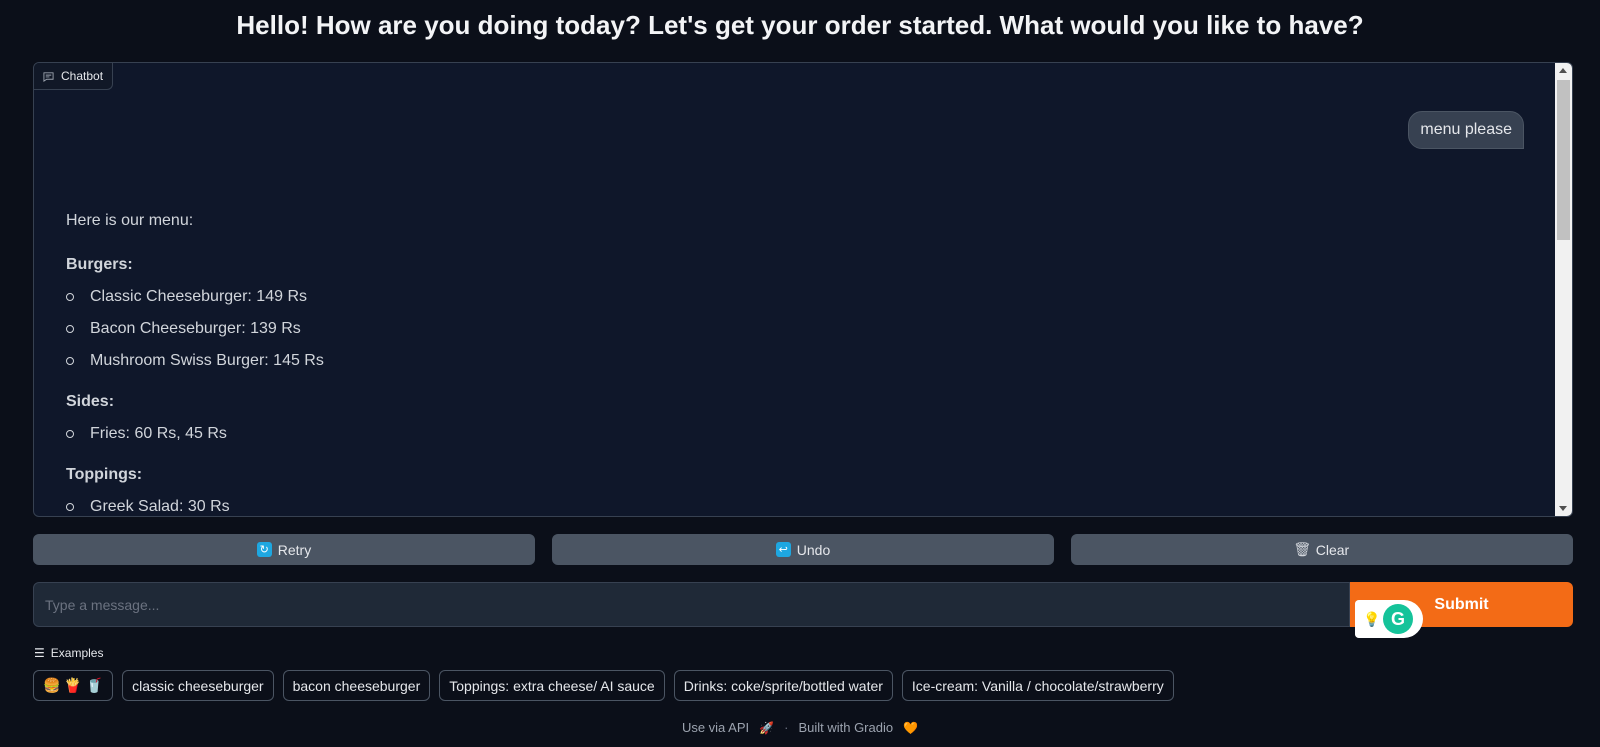  I want to click on list-item: Greek Salad: 30 Rs, so click(766, 506).